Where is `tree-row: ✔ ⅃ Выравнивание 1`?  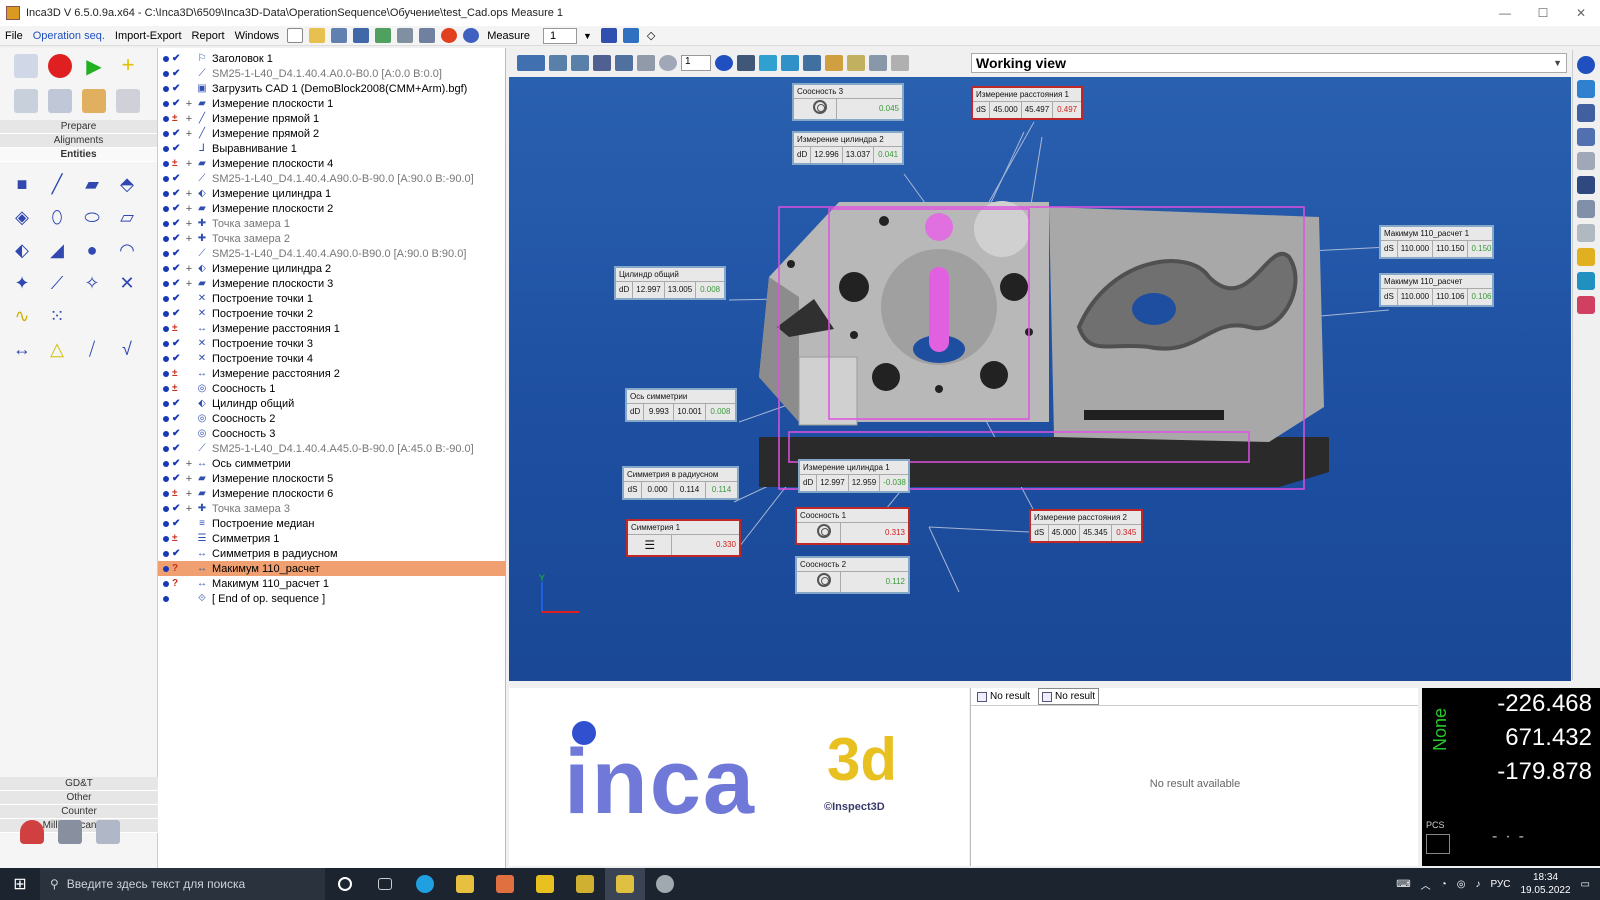
tree-row: ✔ ⅃ Выравнивание 1 is located at coordinates (332, 148).